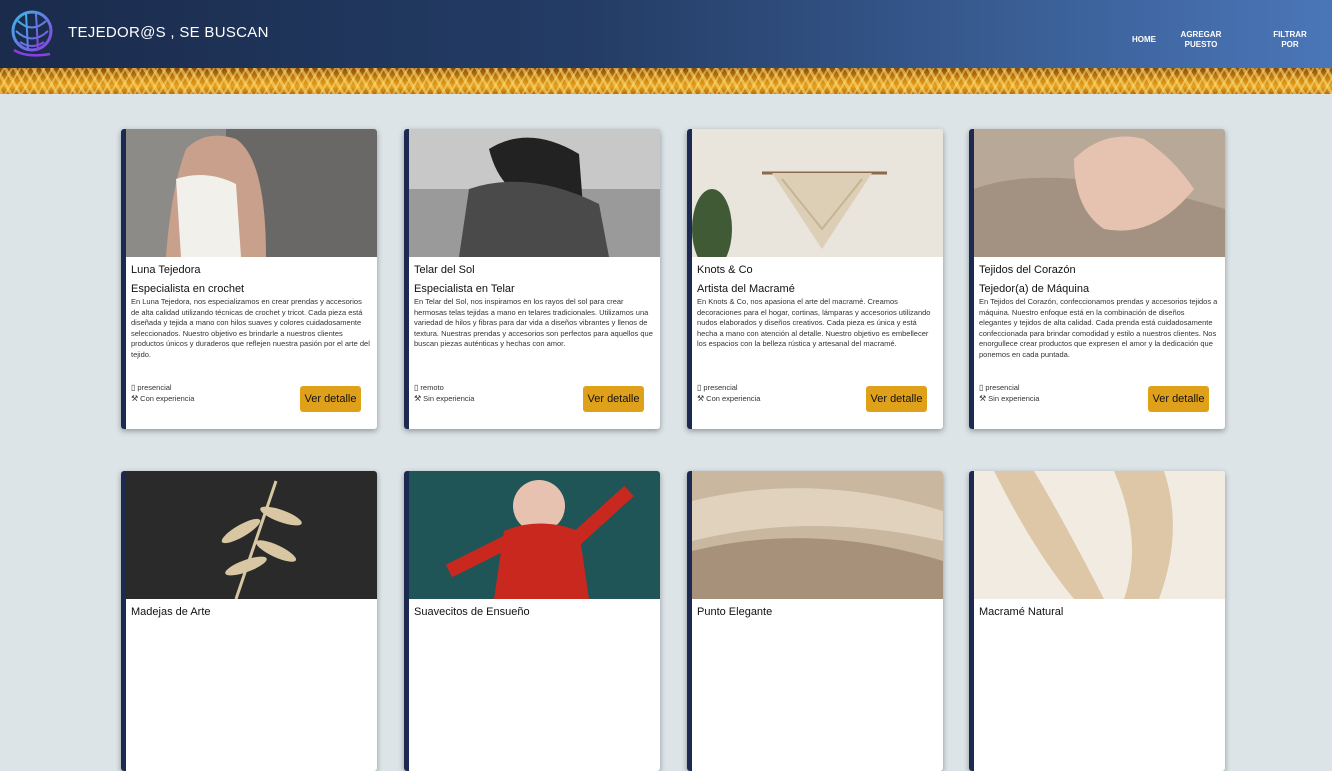 The width and height of the screenshot is (1332, 771). What do you see at coordinates (168, 32) in the screenshot?
I see `brand-title: TEJEDOR@S , SE BUSCAN` at bounding box center [168, 32].